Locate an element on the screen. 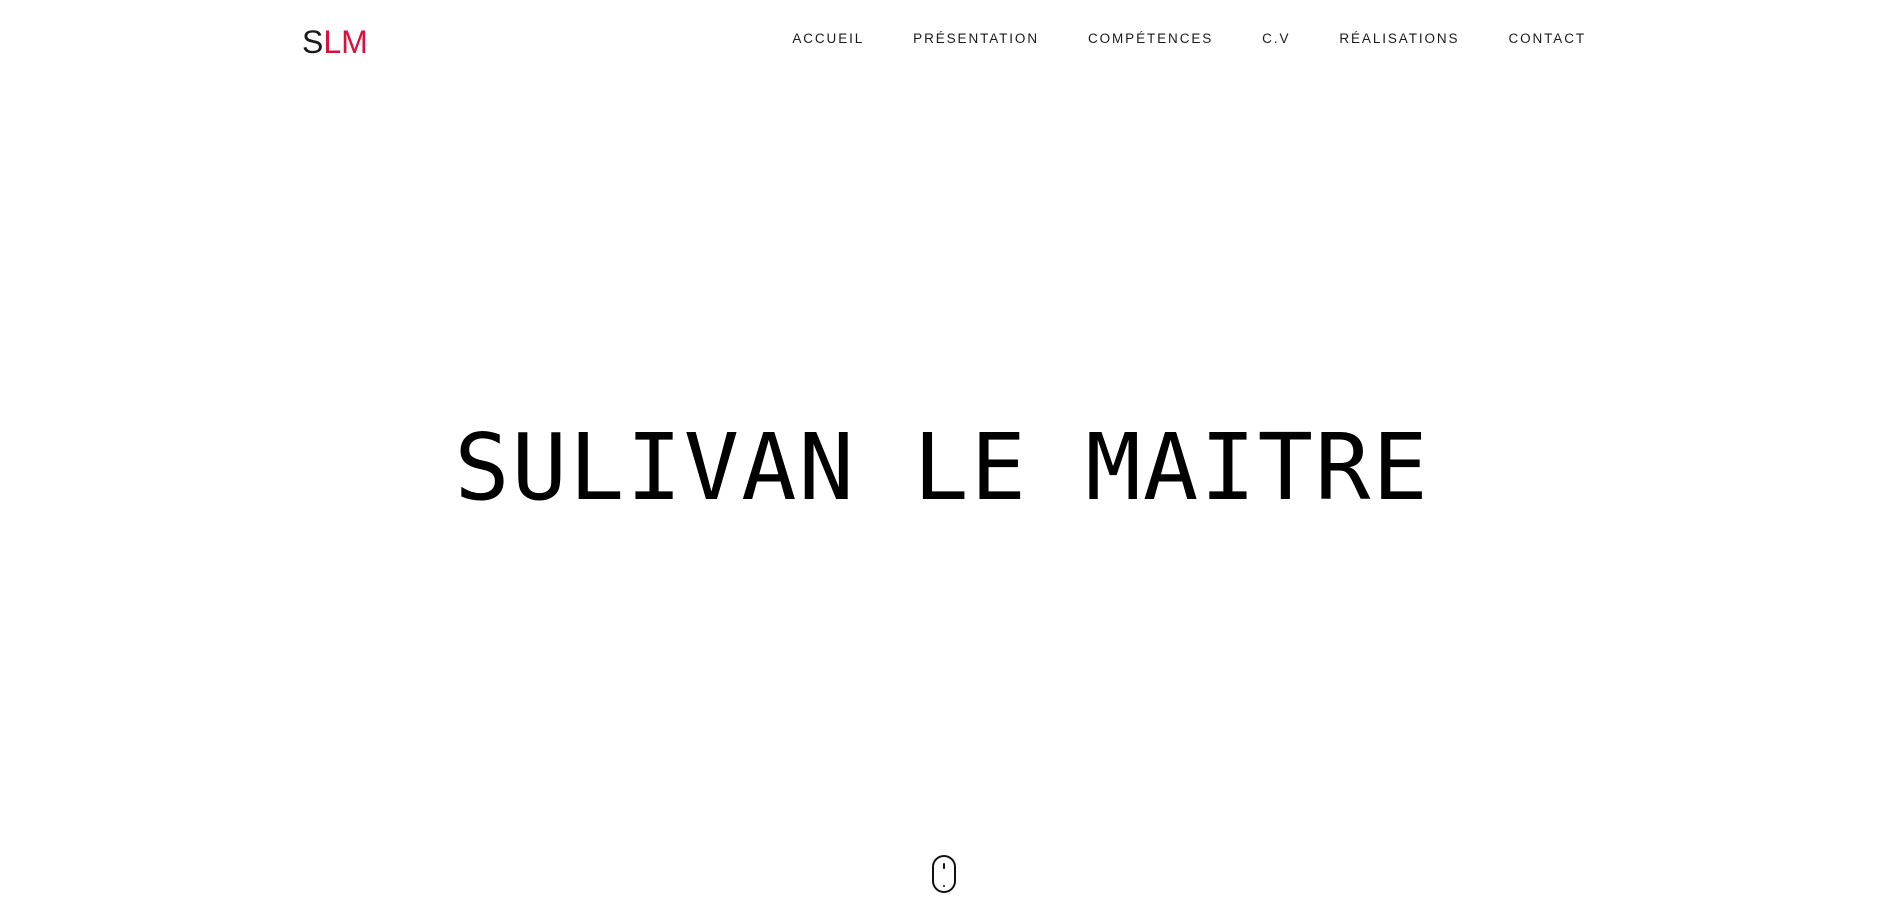 The height and width of the screenshot is (908, 1884). nav-link-cv: C.V is located at coordinates (1276, 38).